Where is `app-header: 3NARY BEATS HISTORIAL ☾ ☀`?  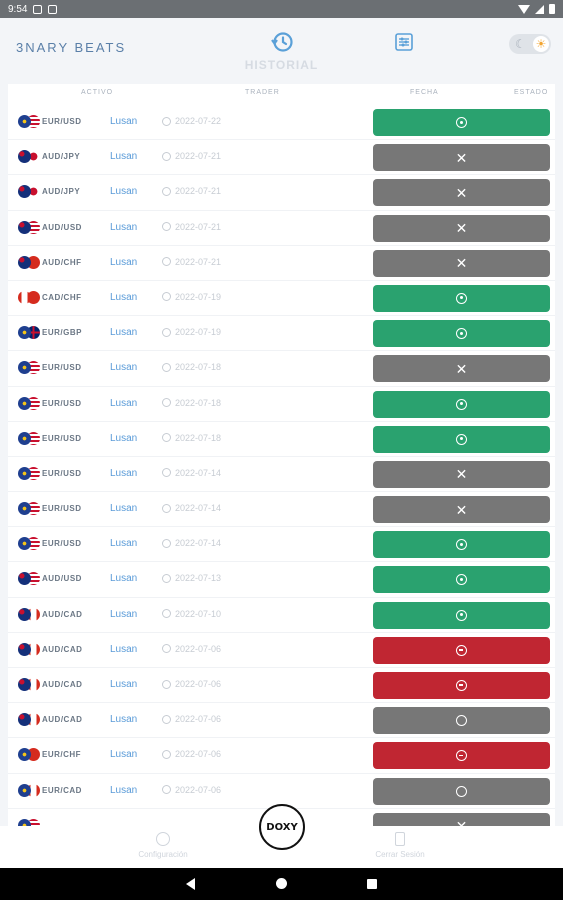
app-header: 3NARY BEATS HISTORIAL ☾ ☀ is located at coordinates (281, 51).